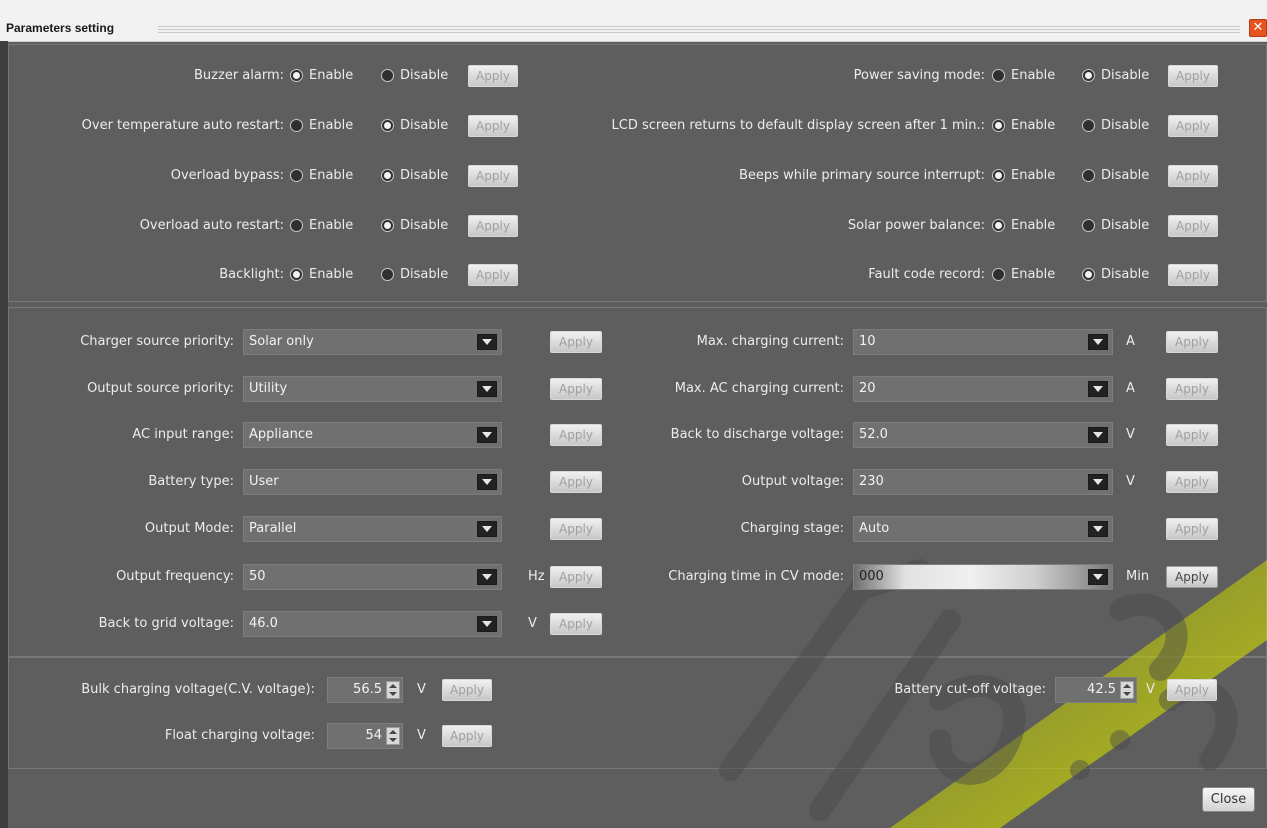  I want to click on backlight-enable-label: Enable, so click(331, 274).